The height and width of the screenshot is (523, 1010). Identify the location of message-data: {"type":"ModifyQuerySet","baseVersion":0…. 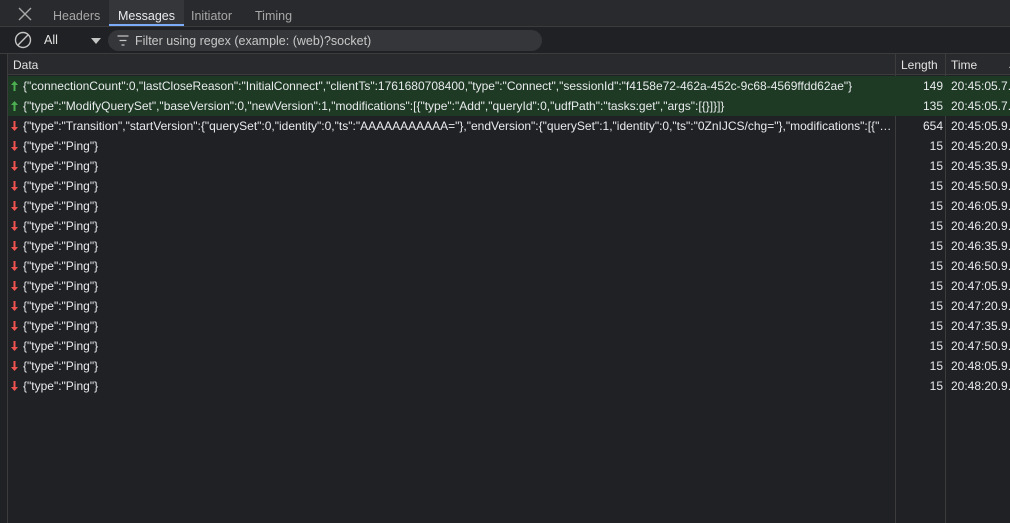
(374, 106).